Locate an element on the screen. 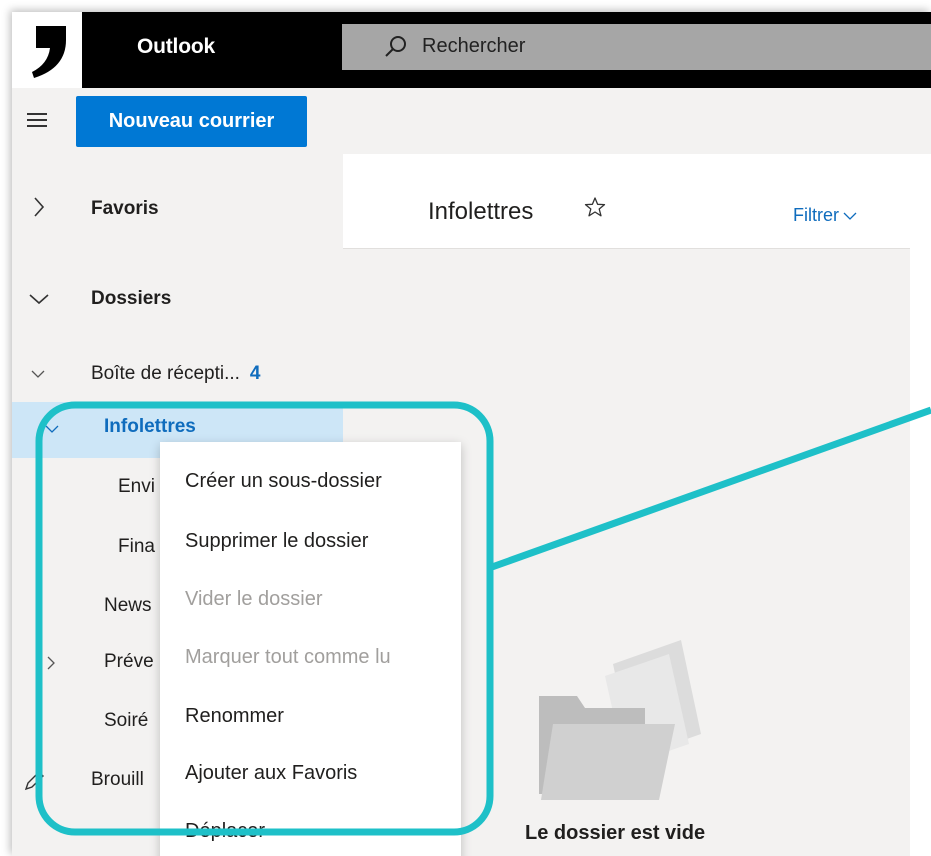  menu-item-add-to-favorites: Ajouter aux Favoris is located at coordinates (271, 773).